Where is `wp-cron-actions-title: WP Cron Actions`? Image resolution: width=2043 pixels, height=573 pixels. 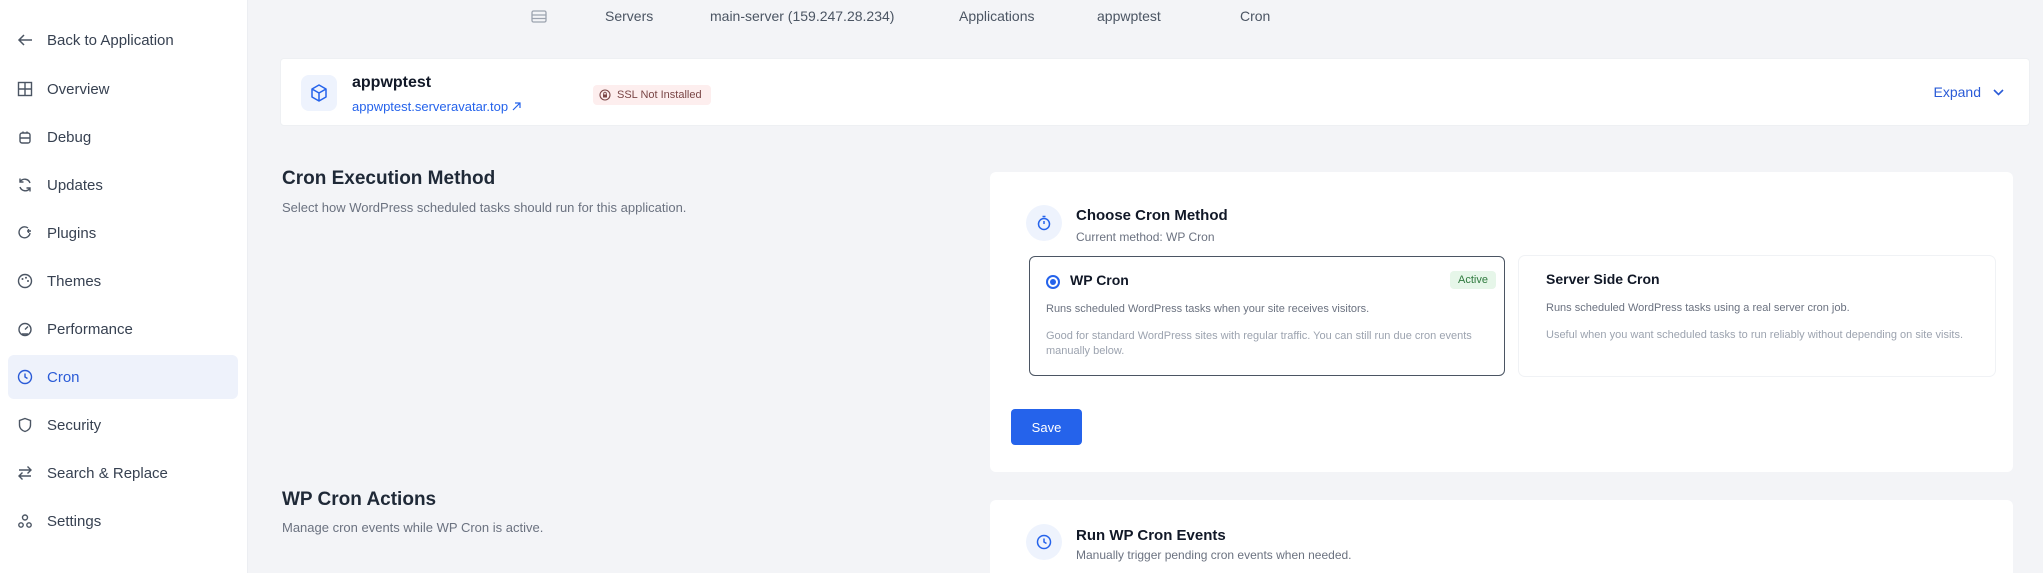
wp-cron-actions-title: WP Cron Actions is located at coordinates (359, 499).